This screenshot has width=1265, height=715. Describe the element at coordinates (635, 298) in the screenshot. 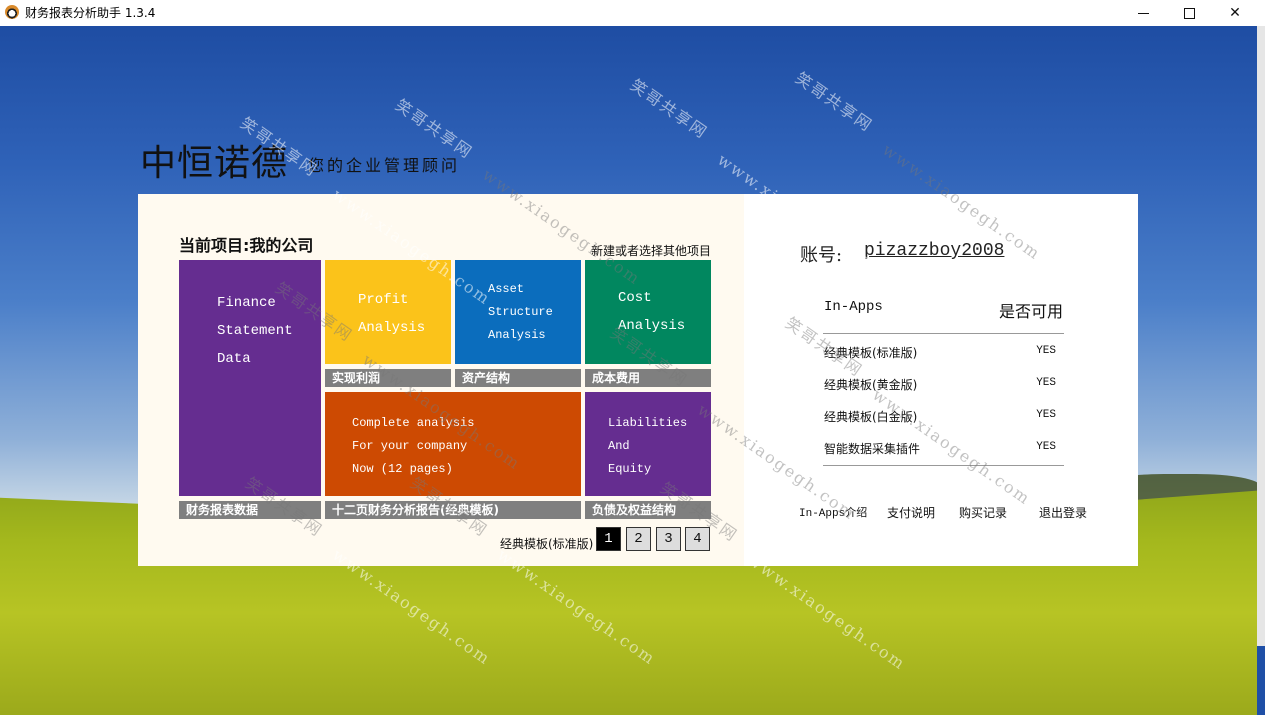

I see `tile-text: Cost` at that location.